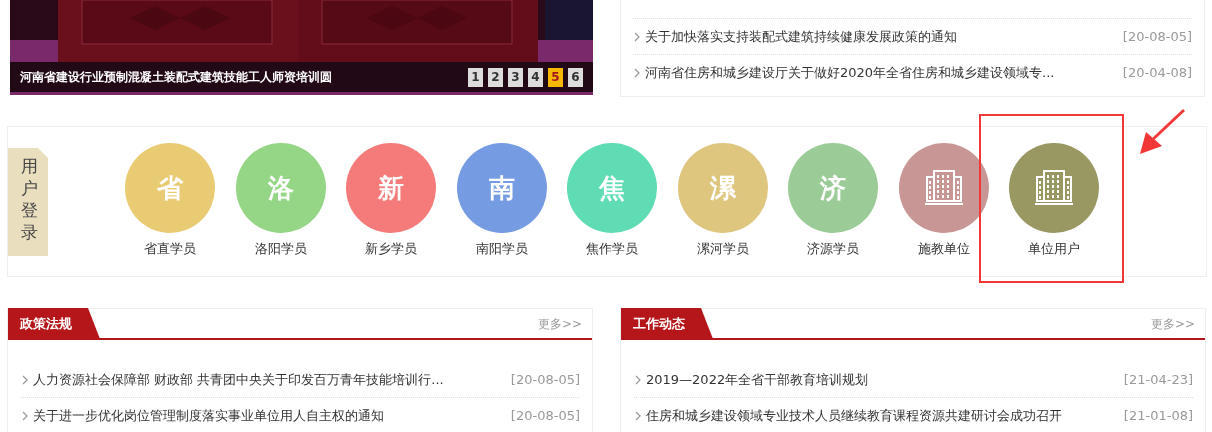 The image size is (1212, 432). What do you see at coordinates (170, 249) in the screenshot?
I see `login-label: 省直学员` at bounding box center [170, 249].